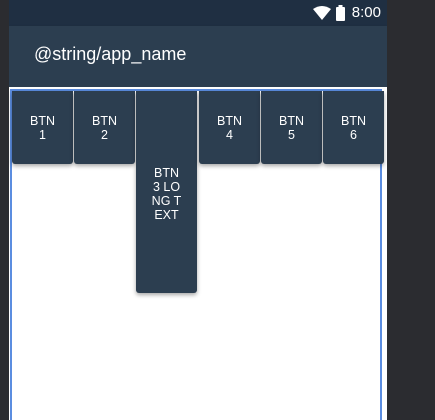 This screenshot has width=435, height=420. I want to click on btn-6-label: BTN 6, so click(353, 127).